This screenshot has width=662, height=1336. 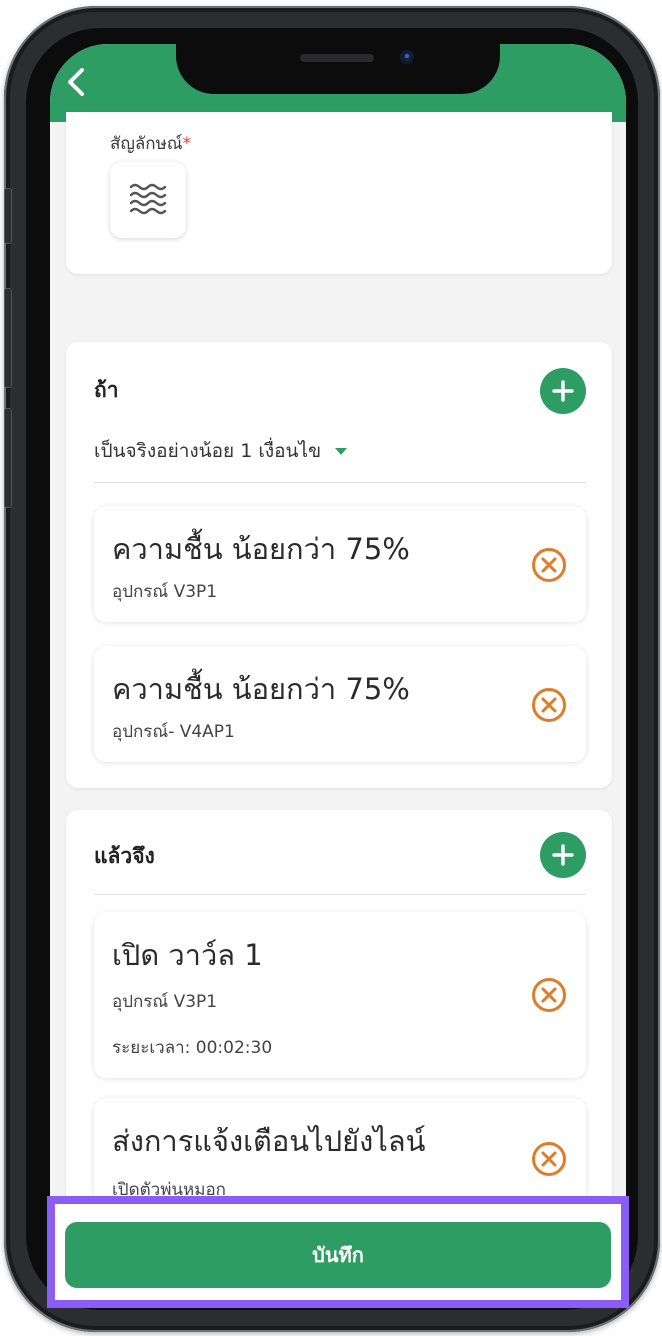 I want to click on caret-down-icon, so click(x=341, y=451).